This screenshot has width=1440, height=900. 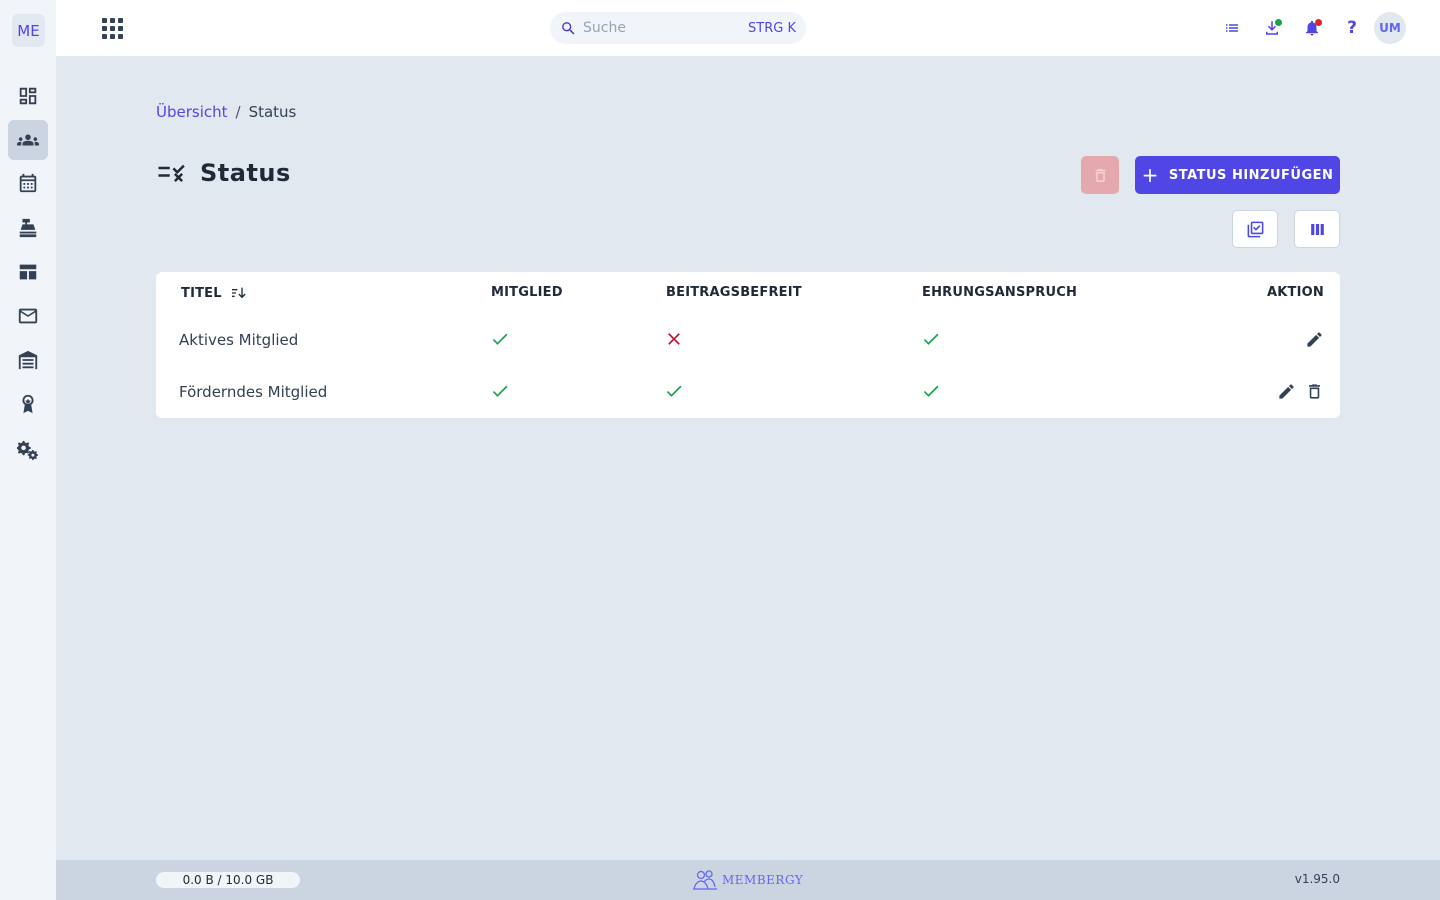 What do you see at coordinates (192, 112) in the screenshot?
I see `breadcrumb-home-link: Übersicht` at bounding box center [192, 112].